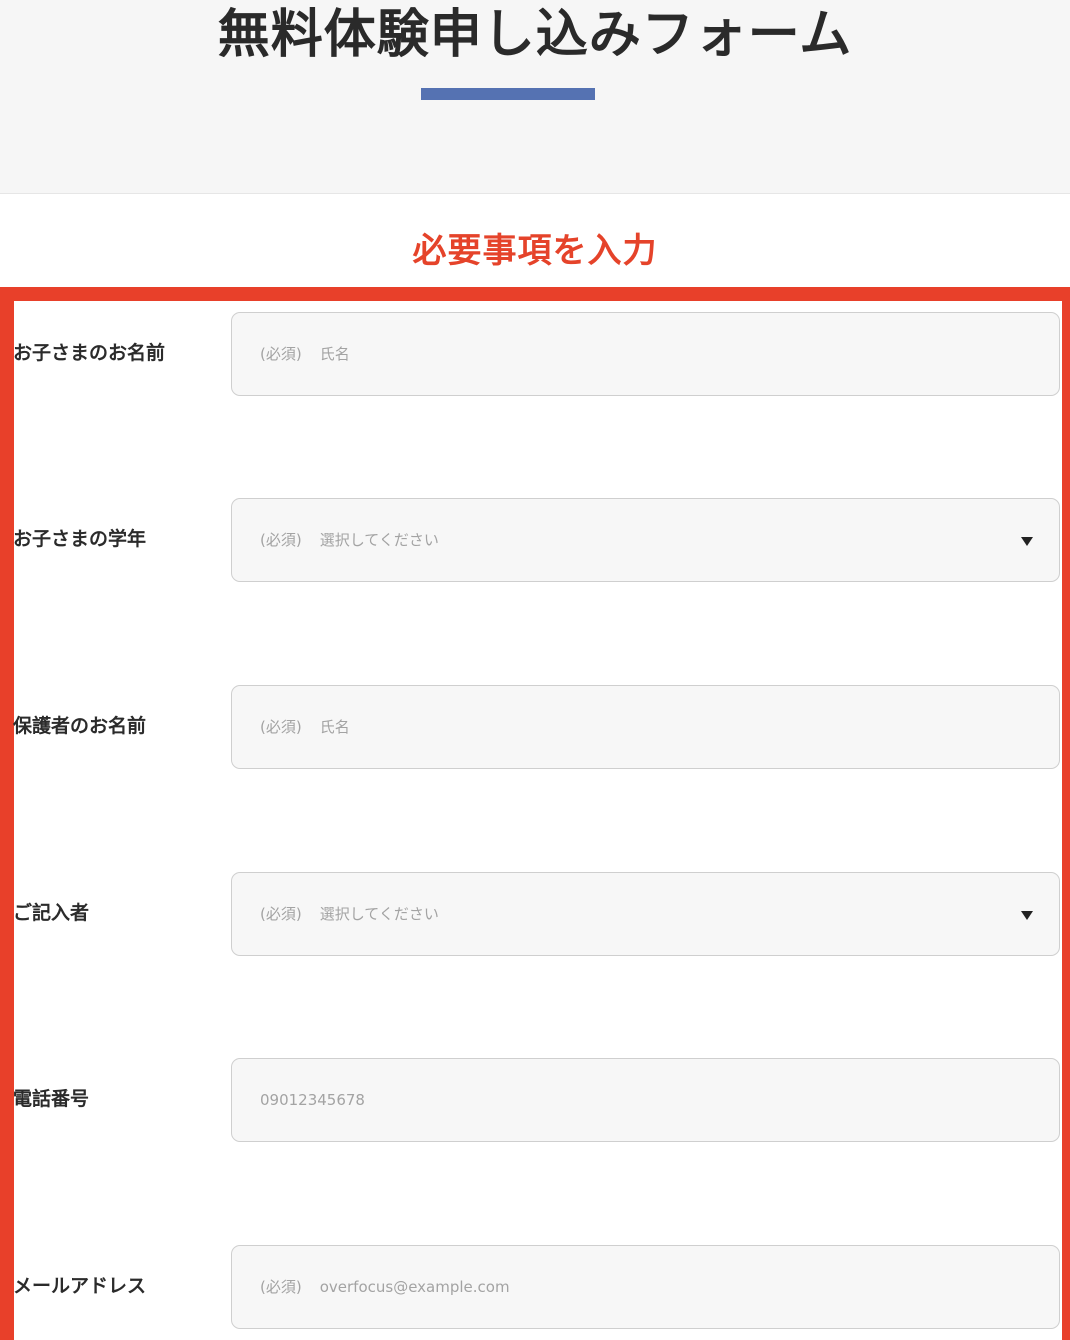 The width and height of the screenshot is (1070, 1340). What do you see at coordinates (80, 1286) in the screenshot?
I see `email-label: メールアドレス` at bounding box center [80, 1286].